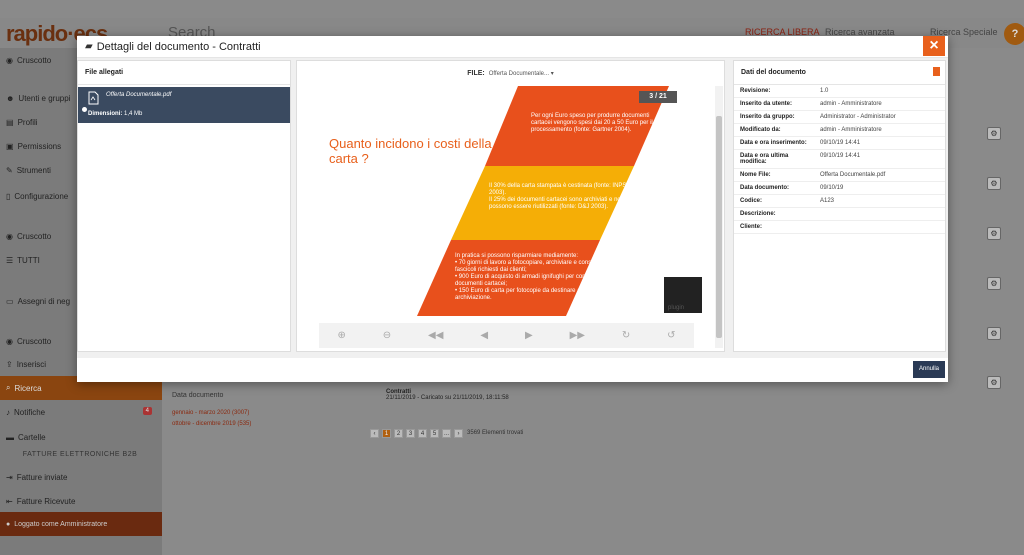 The image size is (1024, 555). Describe the element at coordinates (410, 433) in the screenshot. I see `page-button: 3` at that location.